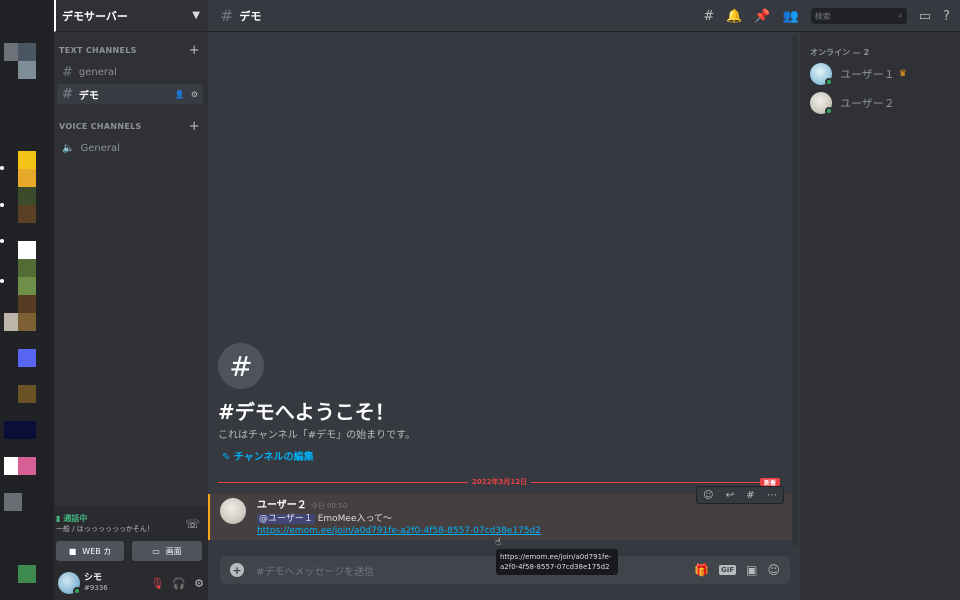  Describe the element at coordinates (701, 570) in the screenshot. I see `gift-icon: 🎁` at that location.